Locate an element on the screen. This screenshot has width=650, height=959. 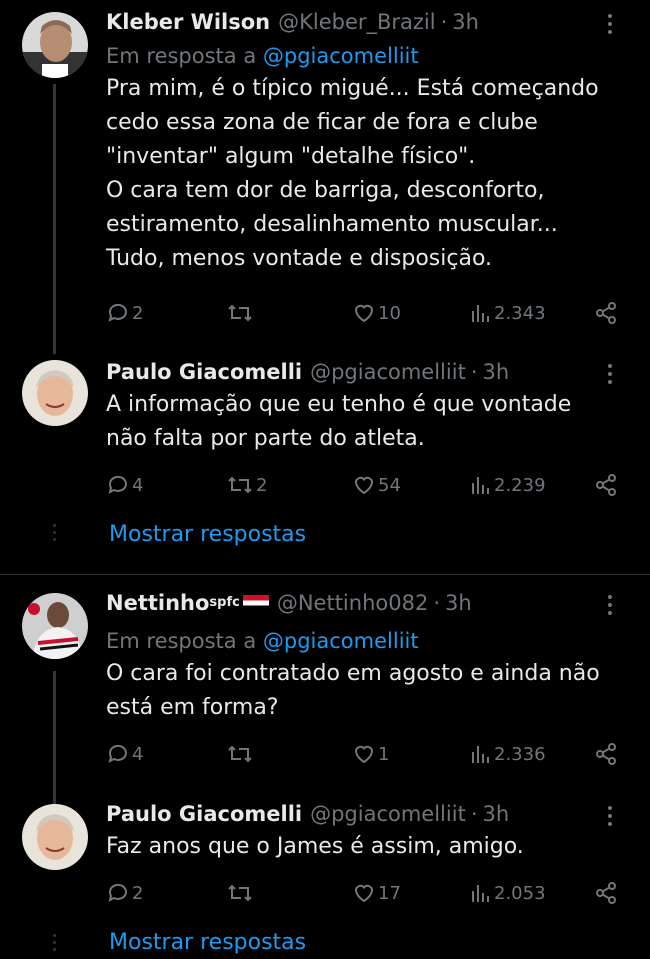
views-button: 2.053 is located at coordinates (508, 893).